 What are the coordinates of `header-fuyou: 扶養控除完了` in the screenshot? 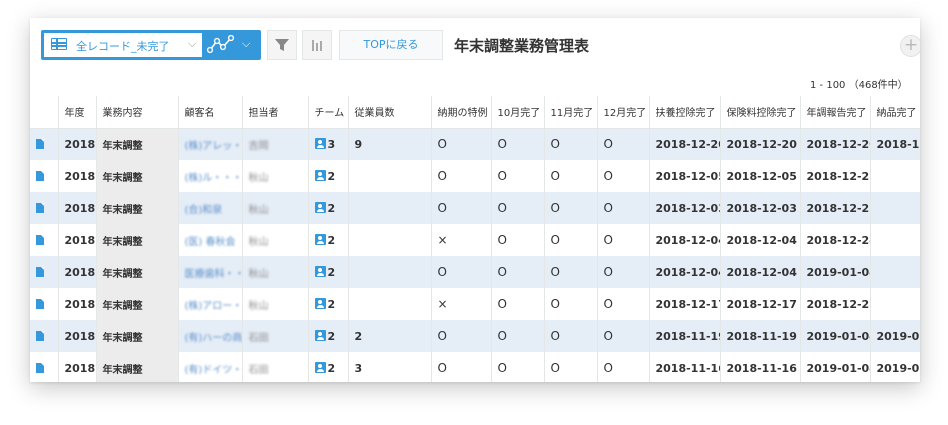 It's located at (684, 112).